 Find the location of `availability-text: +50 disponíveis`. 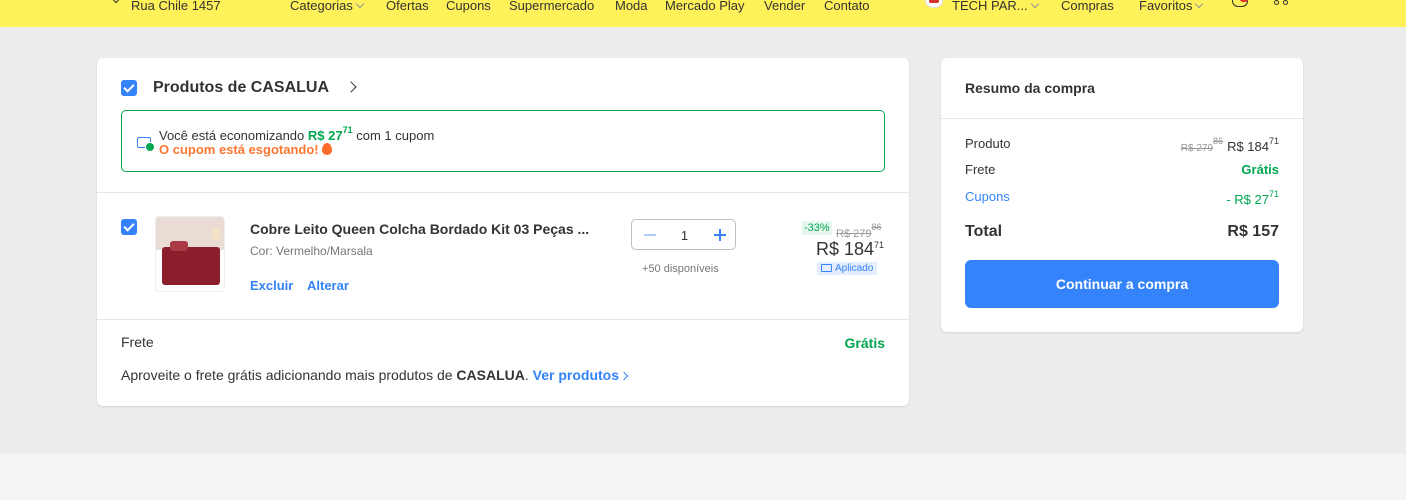

availability-text: +50 disponíveis is located at coordinates (680, 269).